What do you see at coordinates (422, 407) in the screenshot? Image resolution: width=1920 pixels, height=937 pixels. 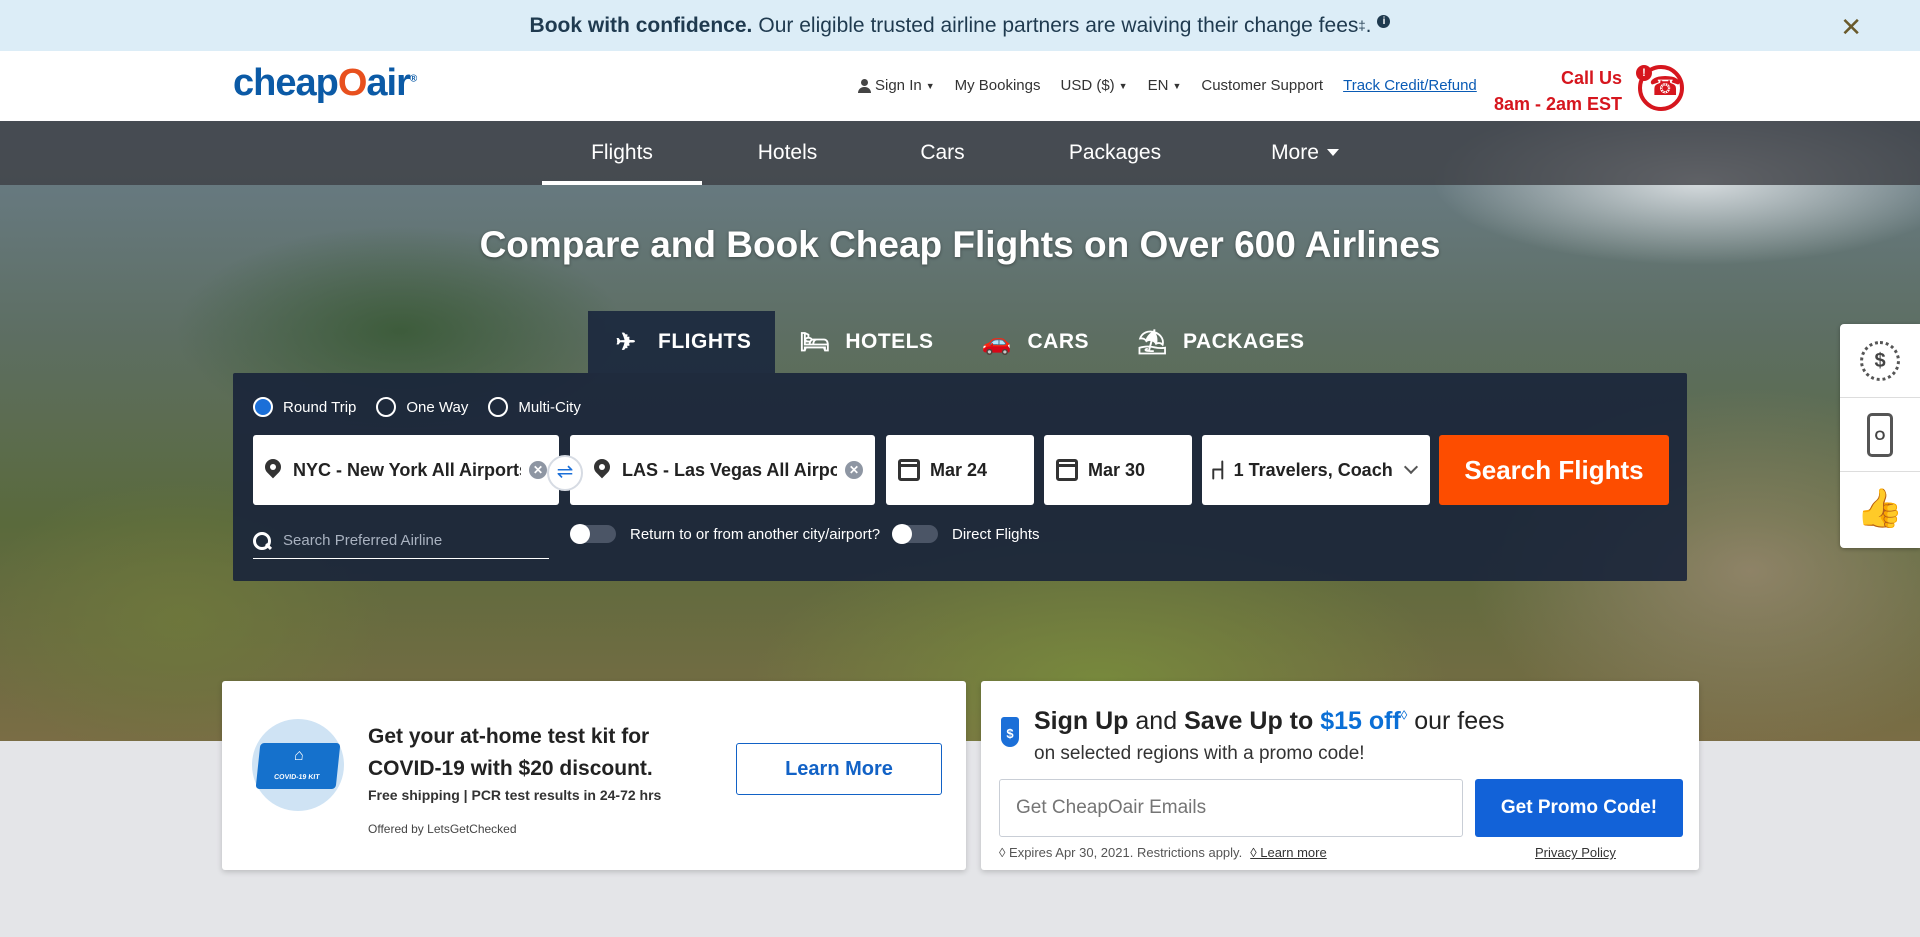 I see `radio-one-way: One Way` at bounding box center [422, 407].